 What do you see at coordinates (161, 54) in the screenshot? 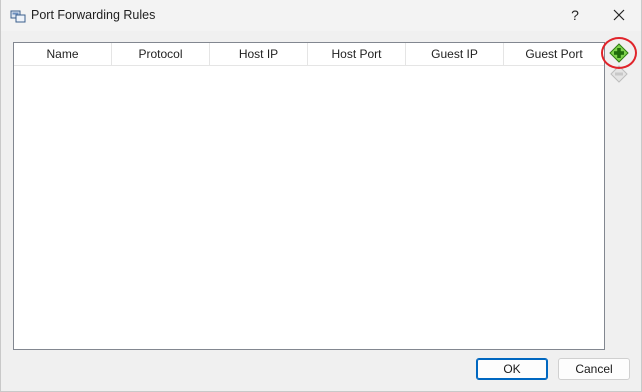
I see `column-header-protocol: Protocol` at bounding box center [161, 54].